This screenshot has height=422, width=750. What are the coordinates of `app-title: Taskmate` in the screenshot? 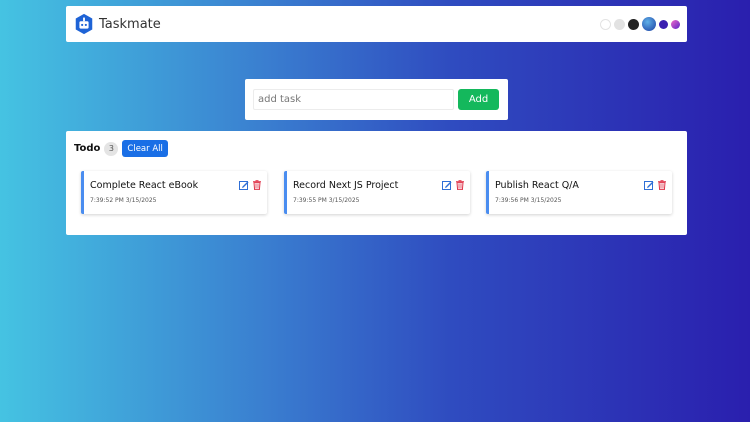 It's located at (130, 24).